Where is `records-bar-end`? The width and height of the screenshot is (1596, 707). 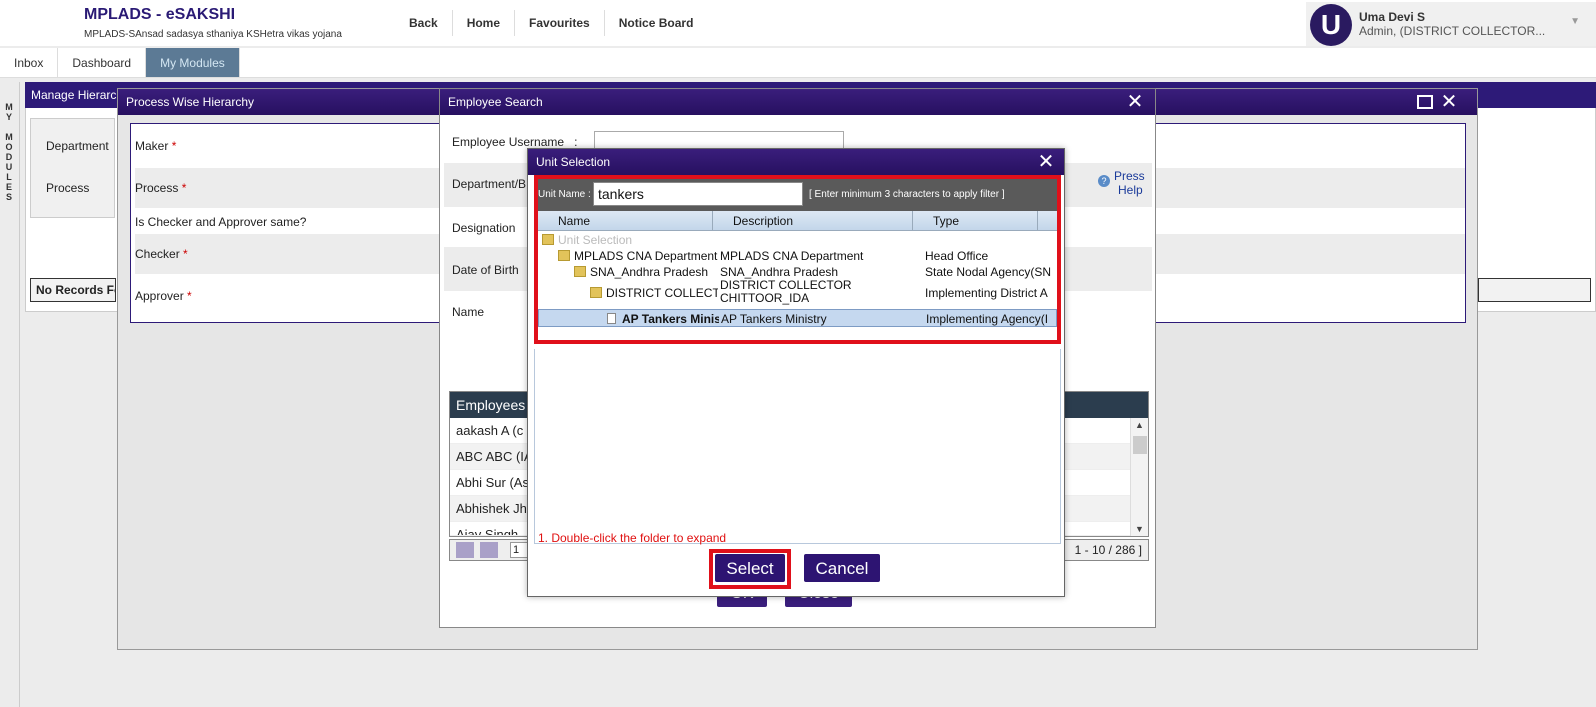 records-bar-end is located at coordinates (1534, 290).